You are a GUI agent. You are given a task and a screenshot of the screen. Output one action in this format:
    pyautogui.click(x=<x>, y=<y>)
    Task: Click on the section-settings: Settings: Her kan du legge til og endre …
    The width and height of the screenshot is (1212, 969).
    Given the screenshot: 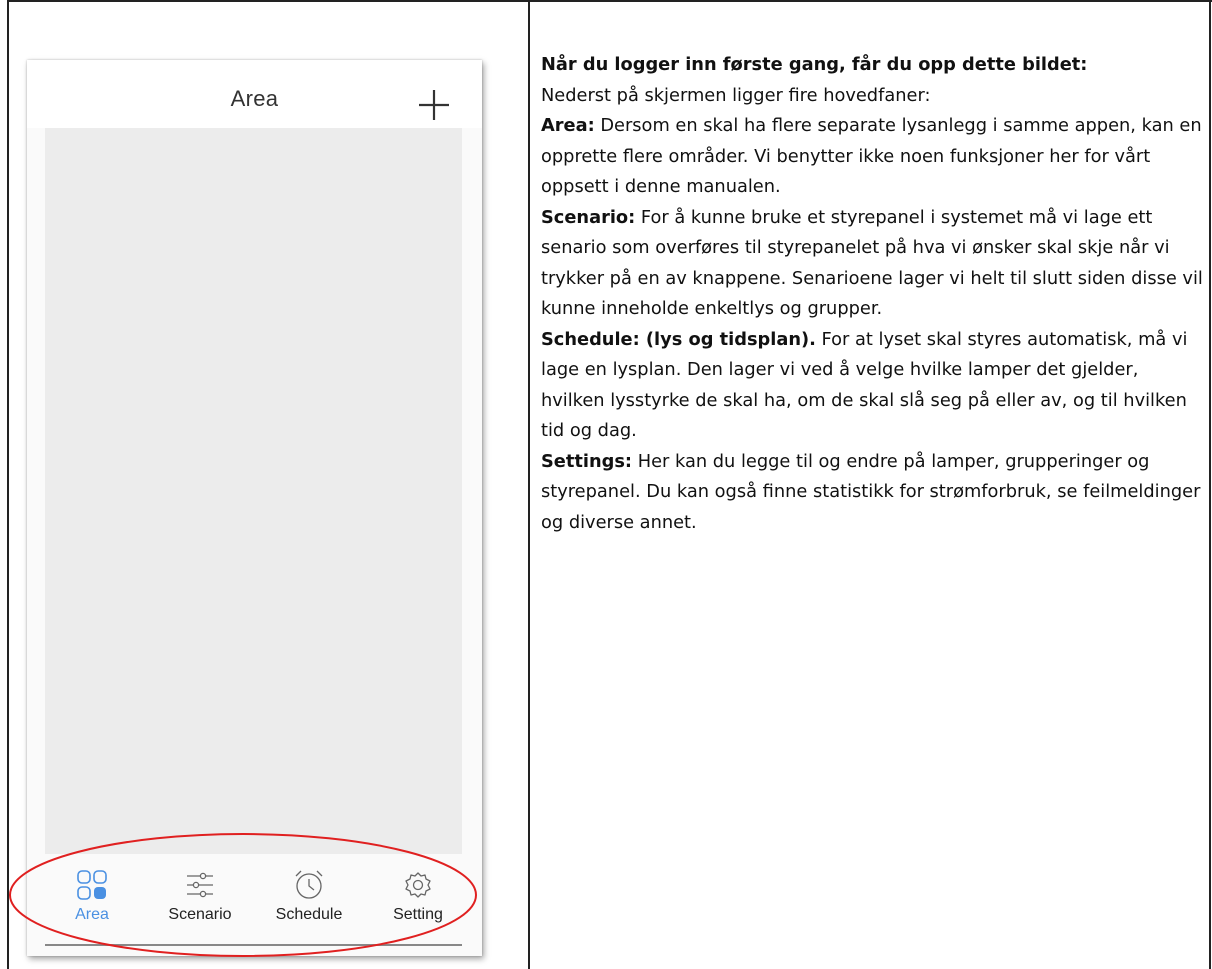 What is the action you would take?
    pyautogui.click(x=873, y=493)
    